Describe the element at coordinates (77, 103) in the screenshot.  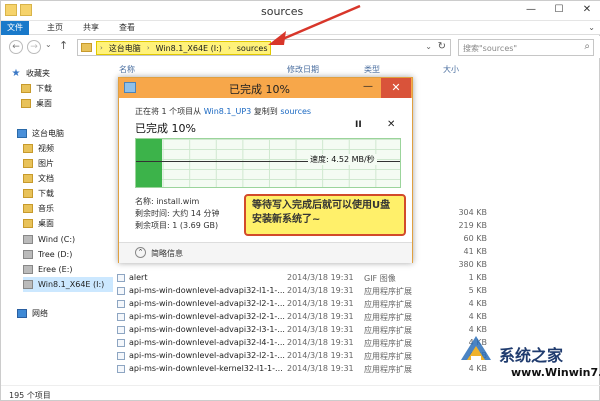
I see `sidebar-item-desktop: 桌面` at that location.